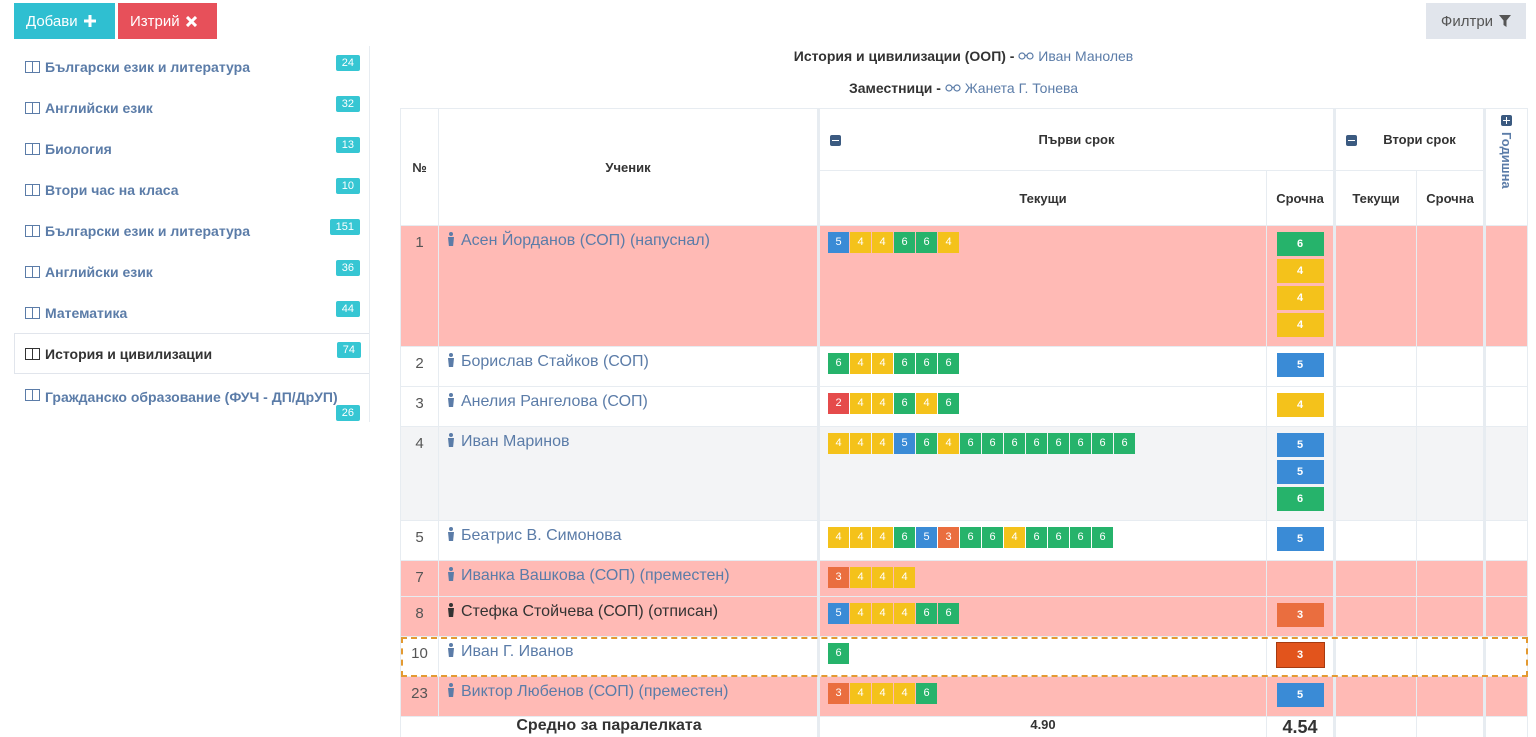 Image resolution: width=1536 pixels, height=737 pixels. Describe the element at coordinates (64, 21) in the screenshot. I see `add-button: Добави` at that location.